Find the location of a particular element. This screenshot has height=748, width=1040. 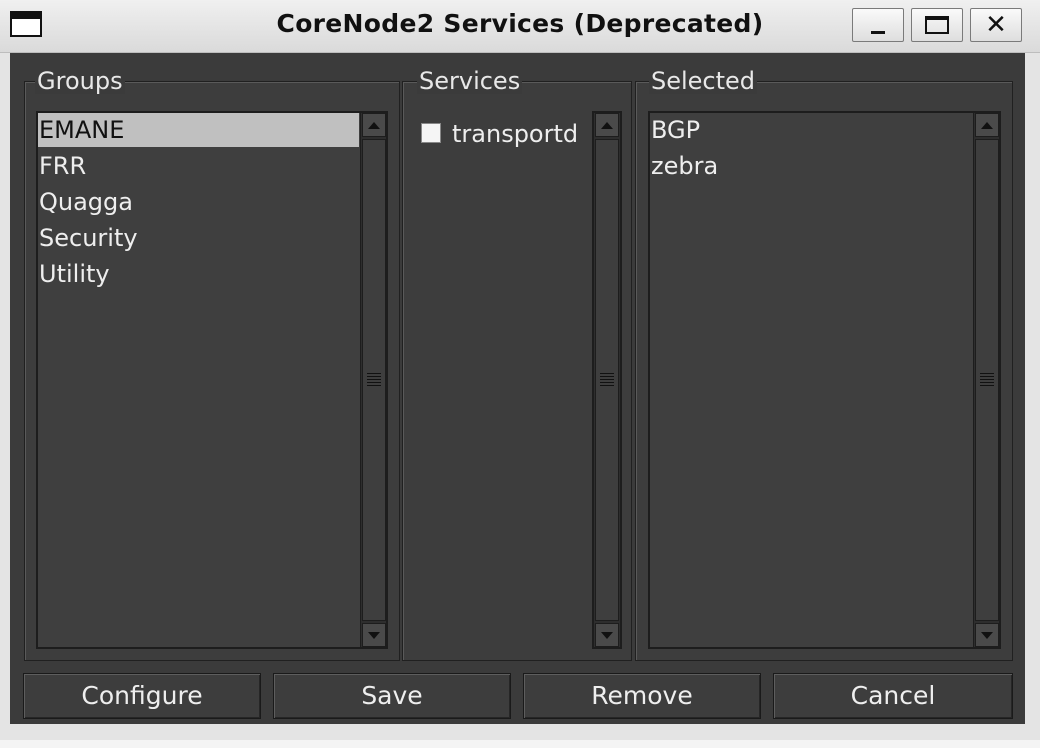

groups-scrollbar is located at coordinates (373, 380).